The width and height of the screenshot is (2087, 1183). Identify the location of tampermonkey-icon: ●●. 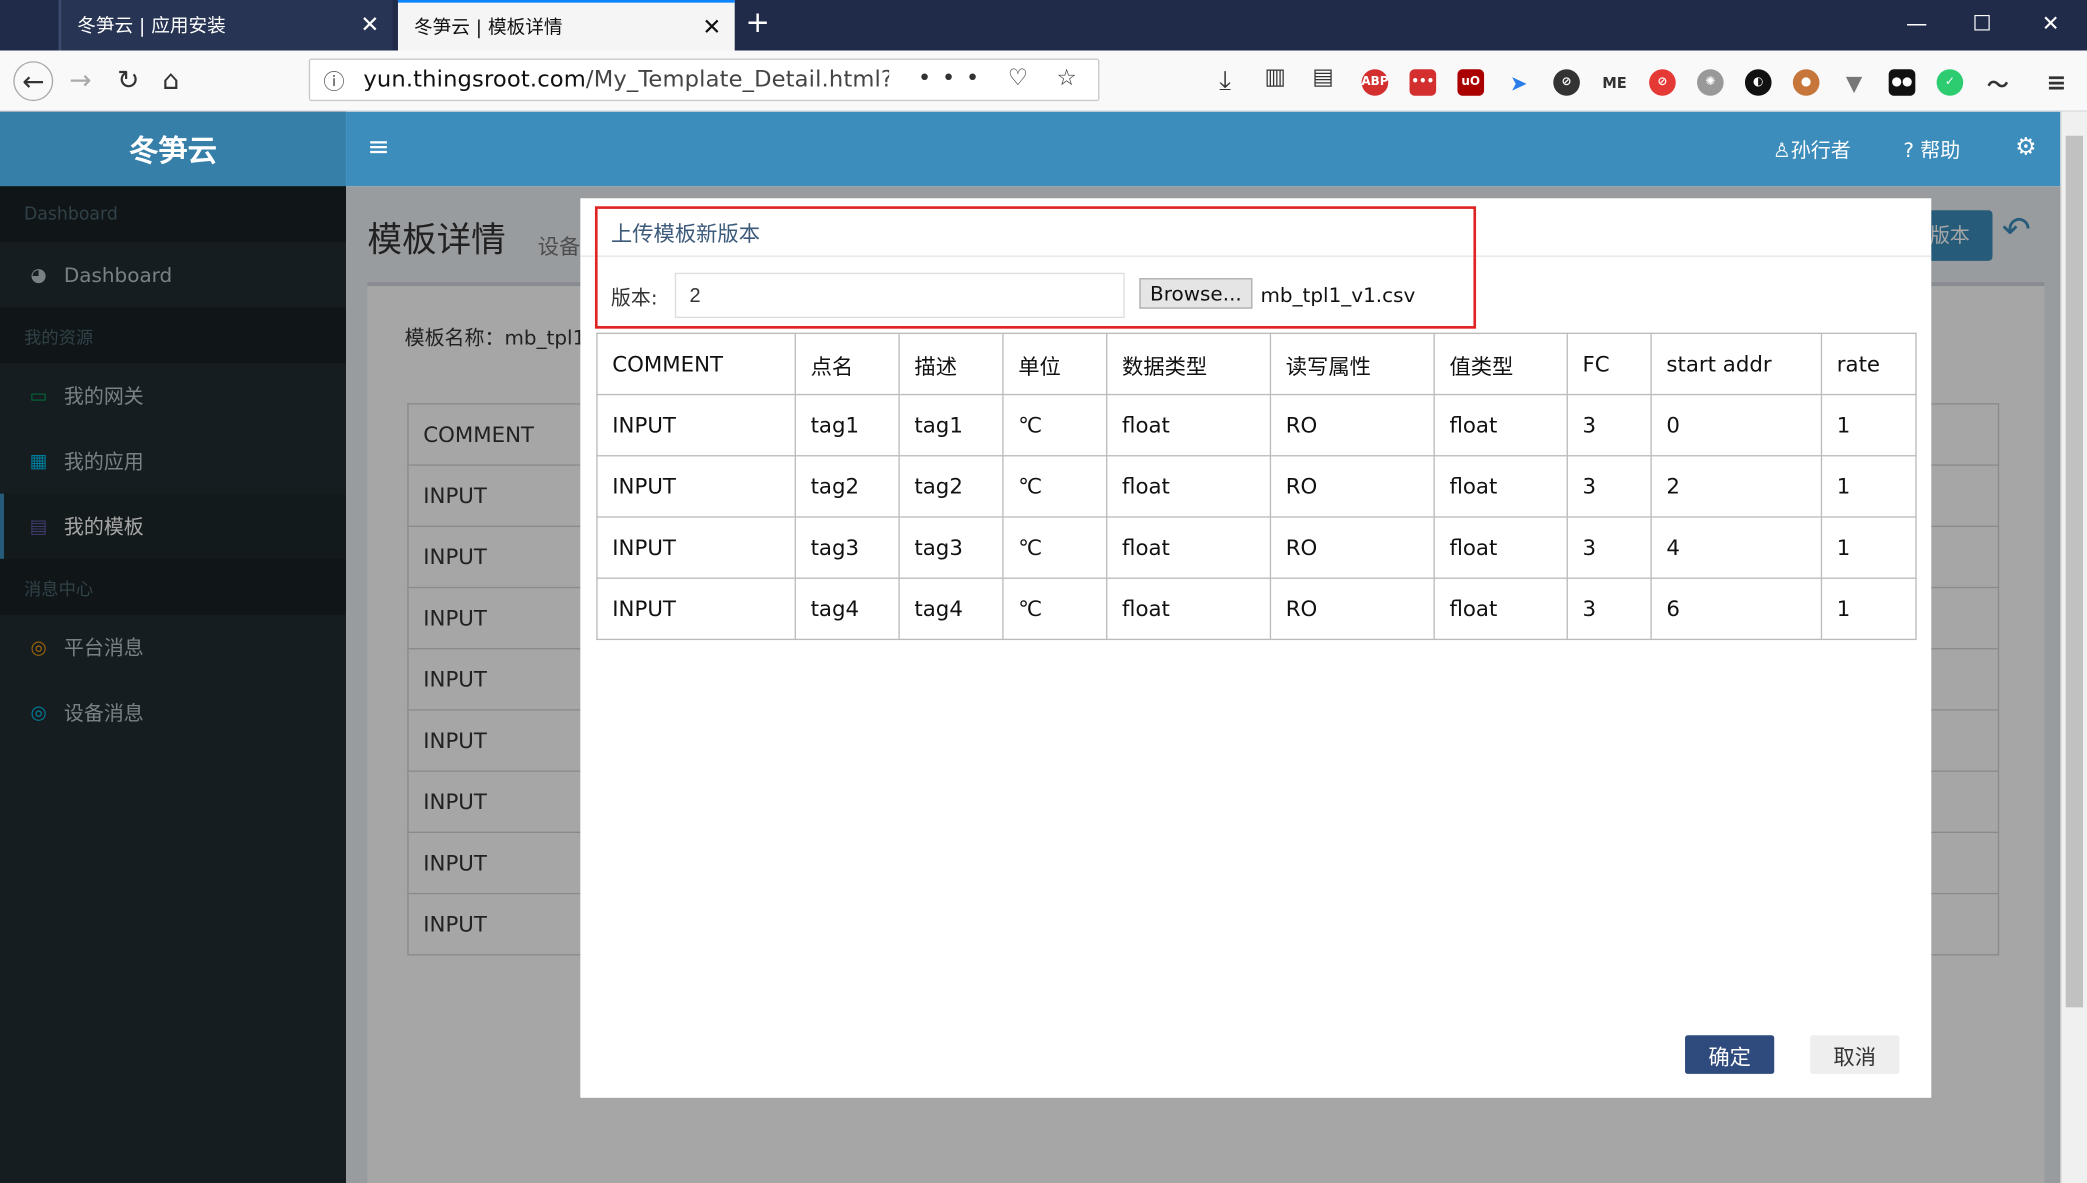
(1902, 82).